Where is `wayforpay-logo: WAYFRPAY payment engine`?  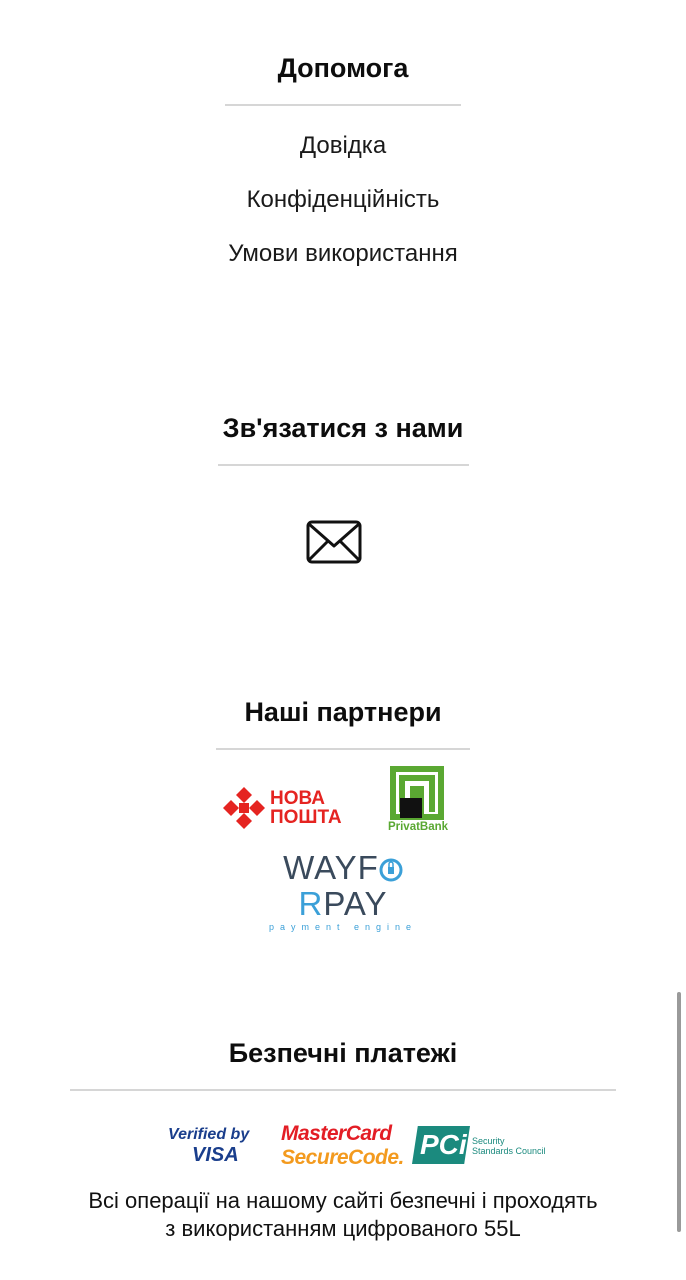 wayforpay-logo: WAYFRPAY payment engine is located at coordinates (343, 891).